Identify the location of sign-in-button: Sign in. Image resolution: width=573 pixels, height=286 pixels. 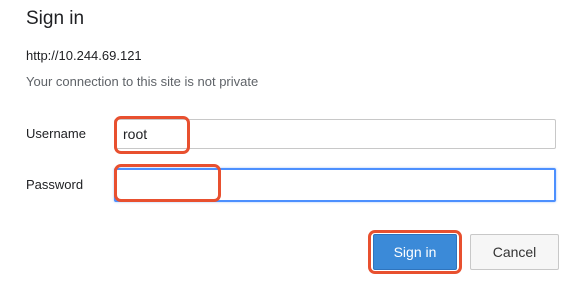
(415, 252).